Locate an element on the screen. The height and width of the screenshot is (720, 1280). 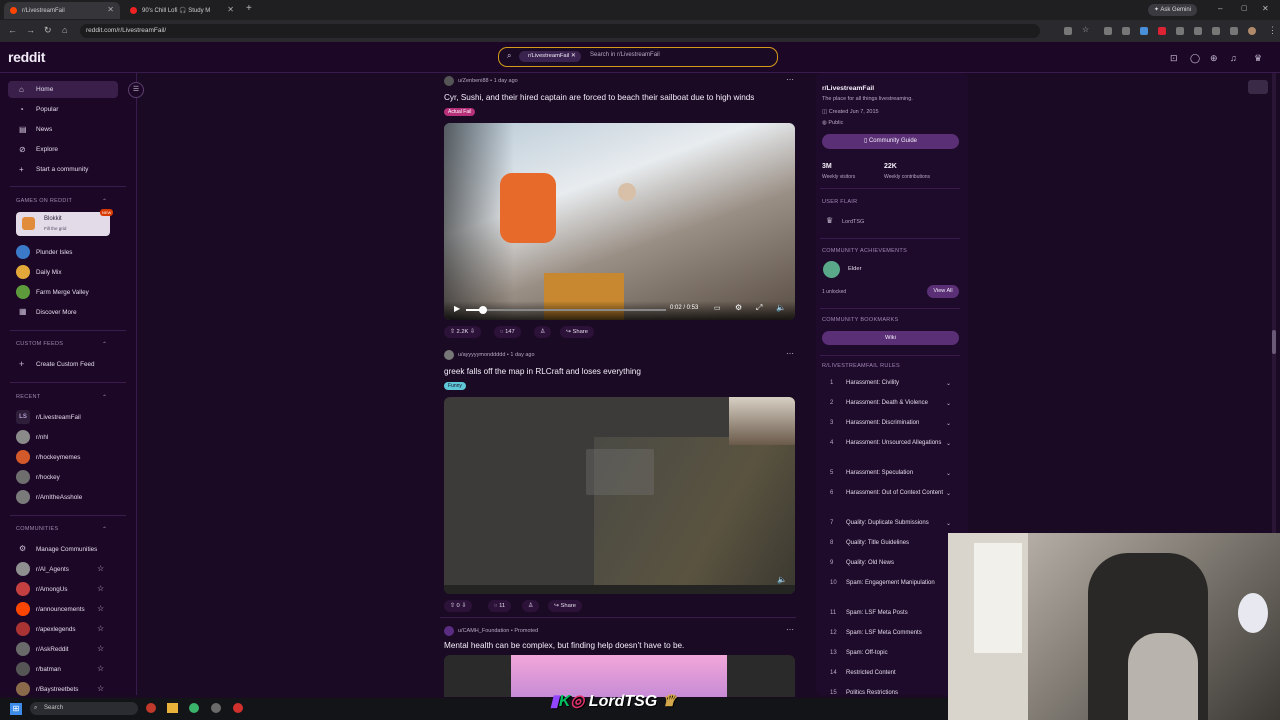
recent-header: RECENT ⌃ is located at coordinates (61, 397).